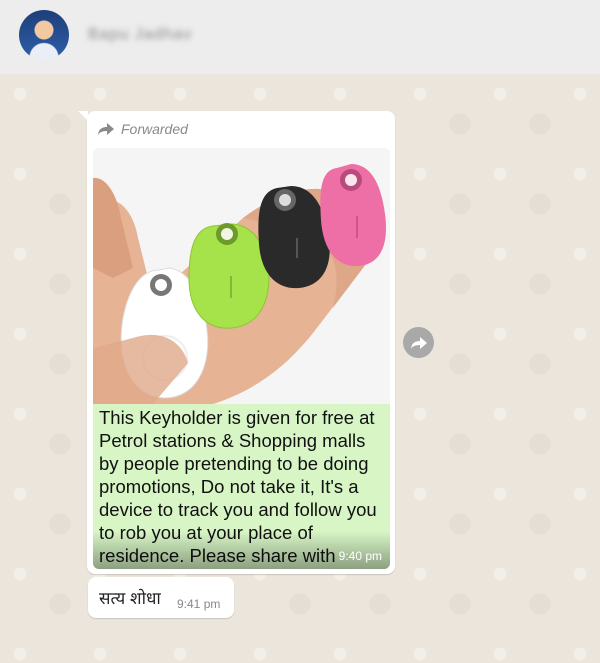  What do you see at coordinates (199, 604) in the screenshot?
I see `message-timestamp: 9:41 pm` at bounding box center [199, 604].